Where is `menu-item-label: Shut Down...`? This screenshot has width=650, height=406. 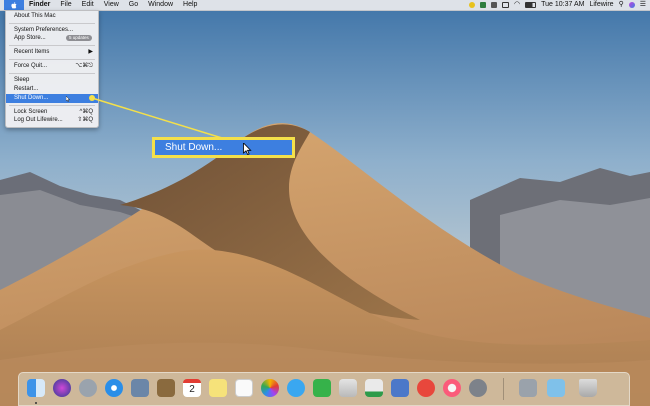 menu-item-label: Shut Down... is located at coordinates (31, 98).